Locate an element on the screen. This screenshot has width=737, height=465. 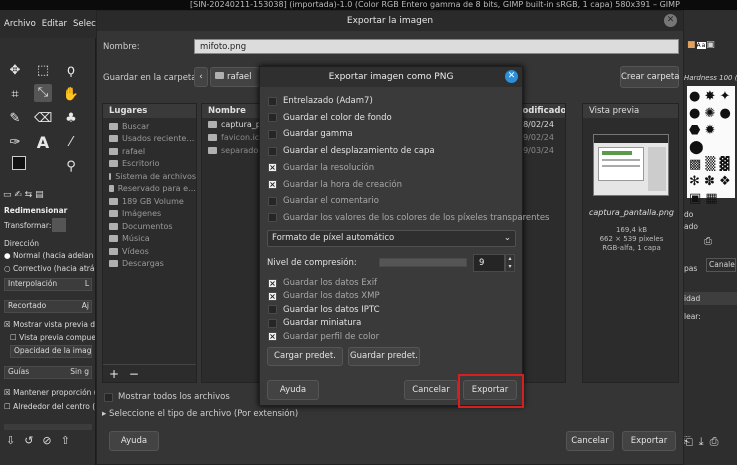
place-item: Sistema de archivos is located at coordinates (149, 176).